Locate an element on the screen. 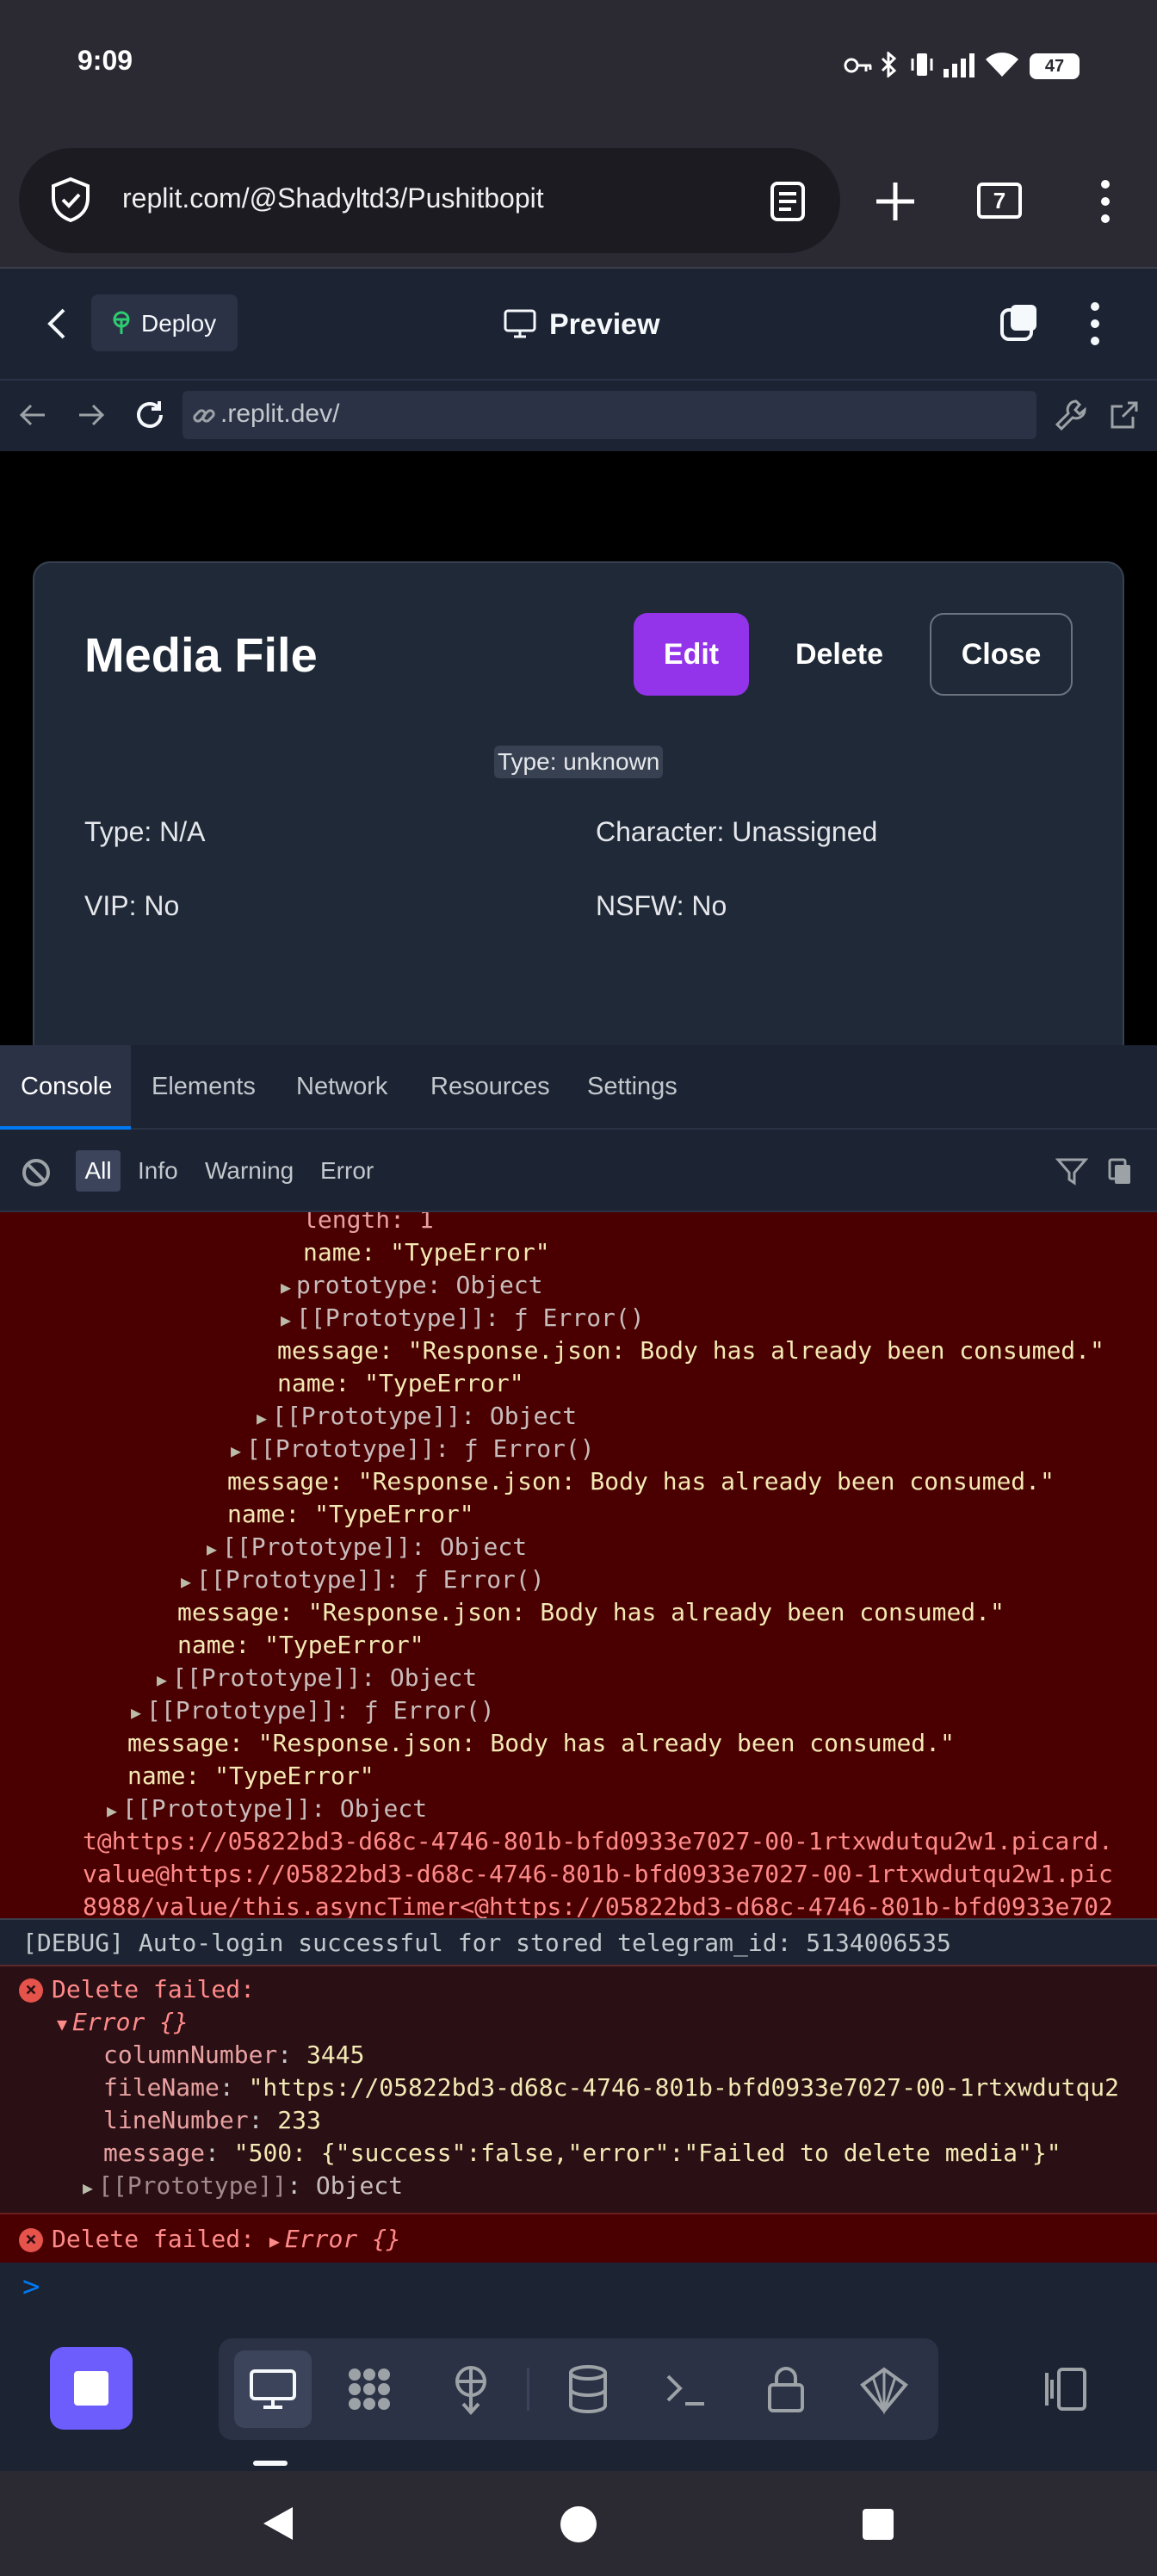 The width and height of the screenshot is (1157, 2576). deploy-label: Deploy is located at coordinates (179, 324).